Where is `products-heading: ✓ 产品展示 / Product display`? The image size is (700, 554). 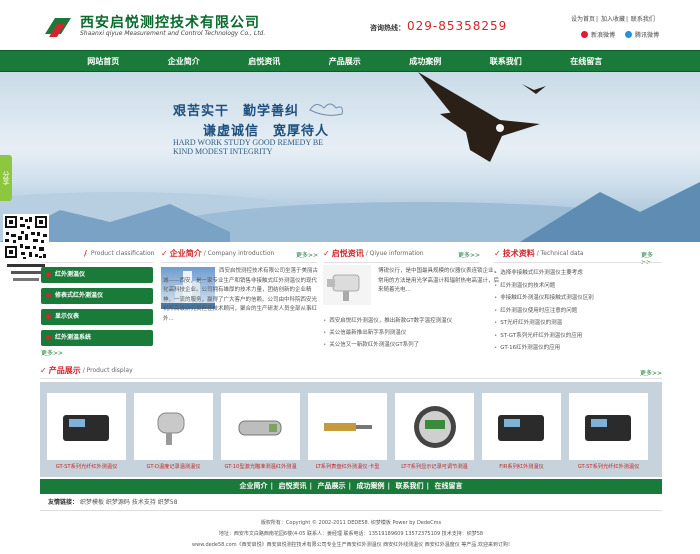
products-heading: ✓ 产品展示 / Product display is located at coordinates (86, 370).